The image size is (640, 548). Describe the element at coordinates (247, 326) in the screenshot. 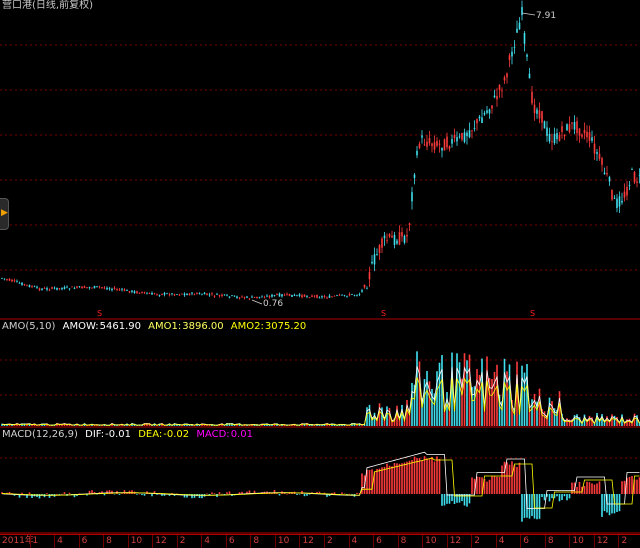

I see `amo2-label: AMO2:` at that location.